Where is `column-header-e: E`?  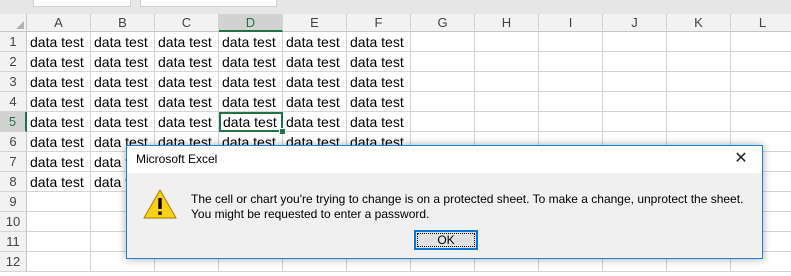
column-header-e: E is located at coordinates (315, 23).